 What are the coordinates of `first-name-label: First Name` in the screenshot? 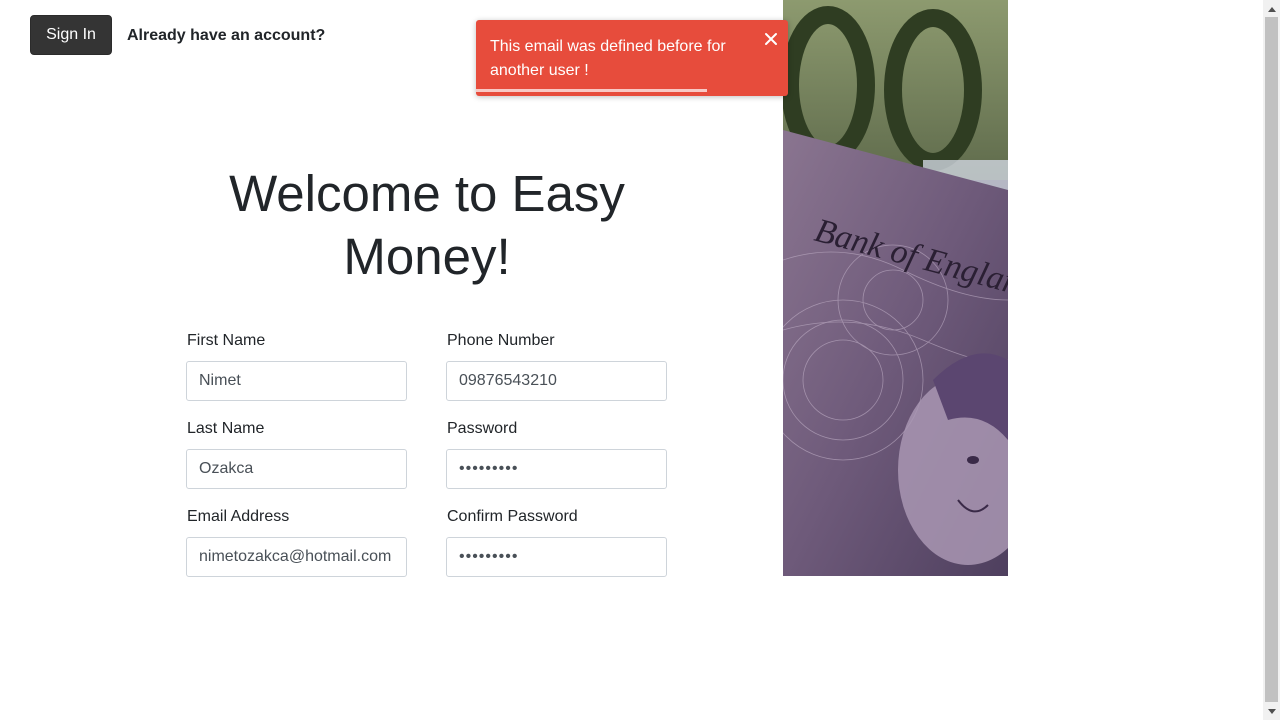 It's located at (226, 340).